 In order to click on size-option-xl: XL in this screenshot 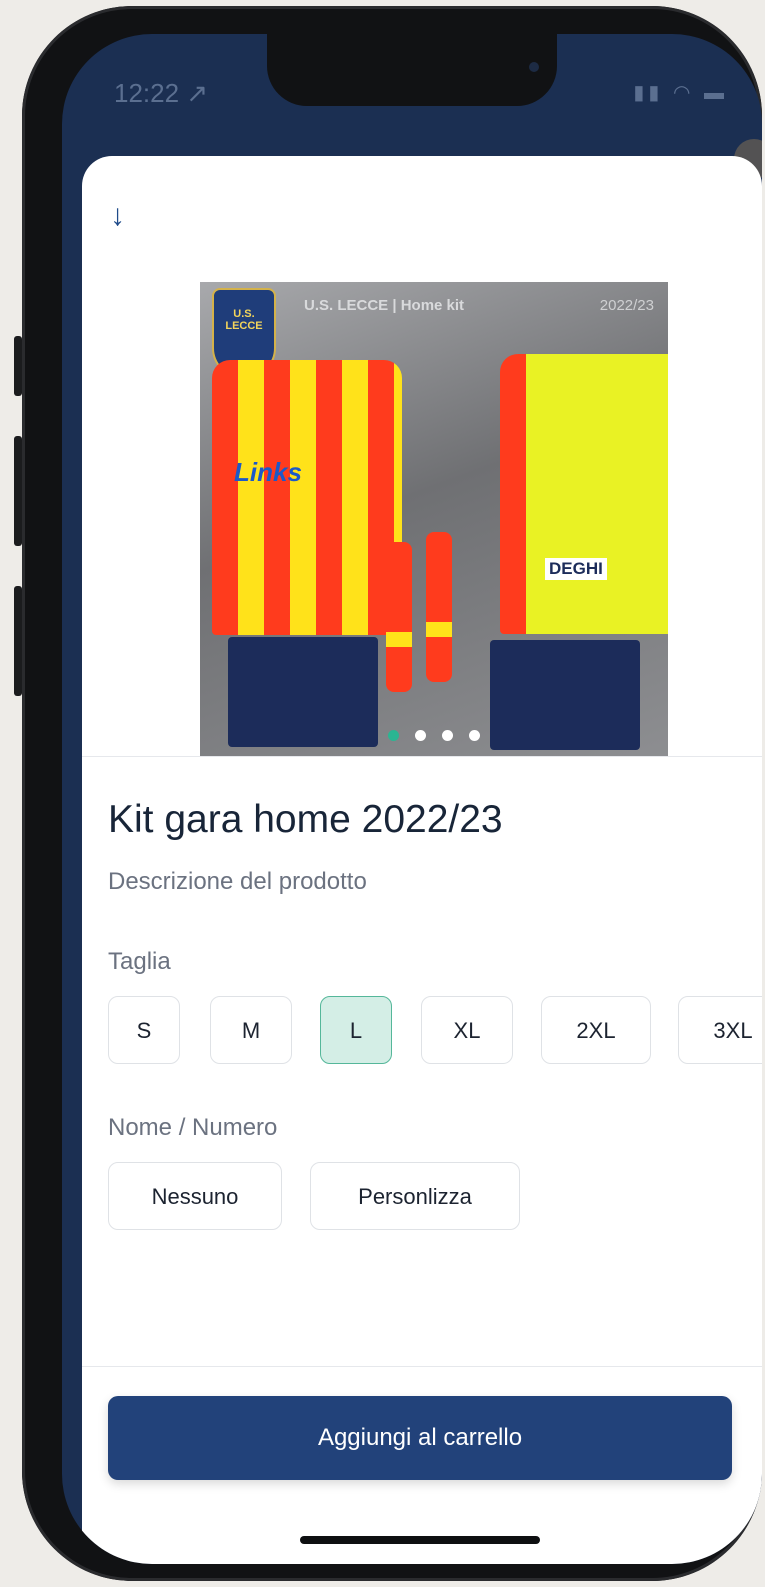, I will do `click(467, 1030)`.